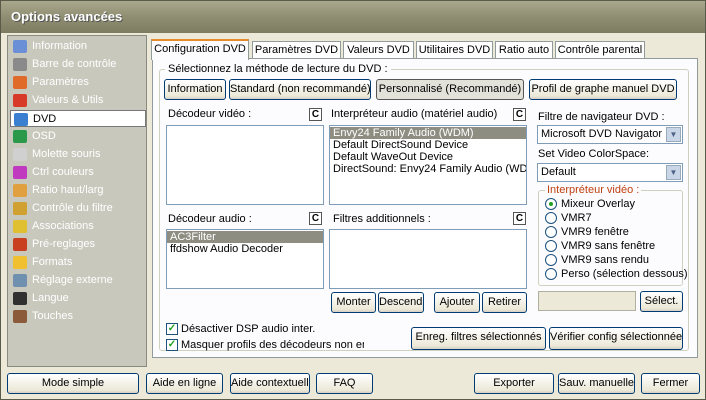  What do you see at coordinates (78, 316) in the screenshot?
I see `sidebar-item-keys: Touches` at bounding box center [78, 316].